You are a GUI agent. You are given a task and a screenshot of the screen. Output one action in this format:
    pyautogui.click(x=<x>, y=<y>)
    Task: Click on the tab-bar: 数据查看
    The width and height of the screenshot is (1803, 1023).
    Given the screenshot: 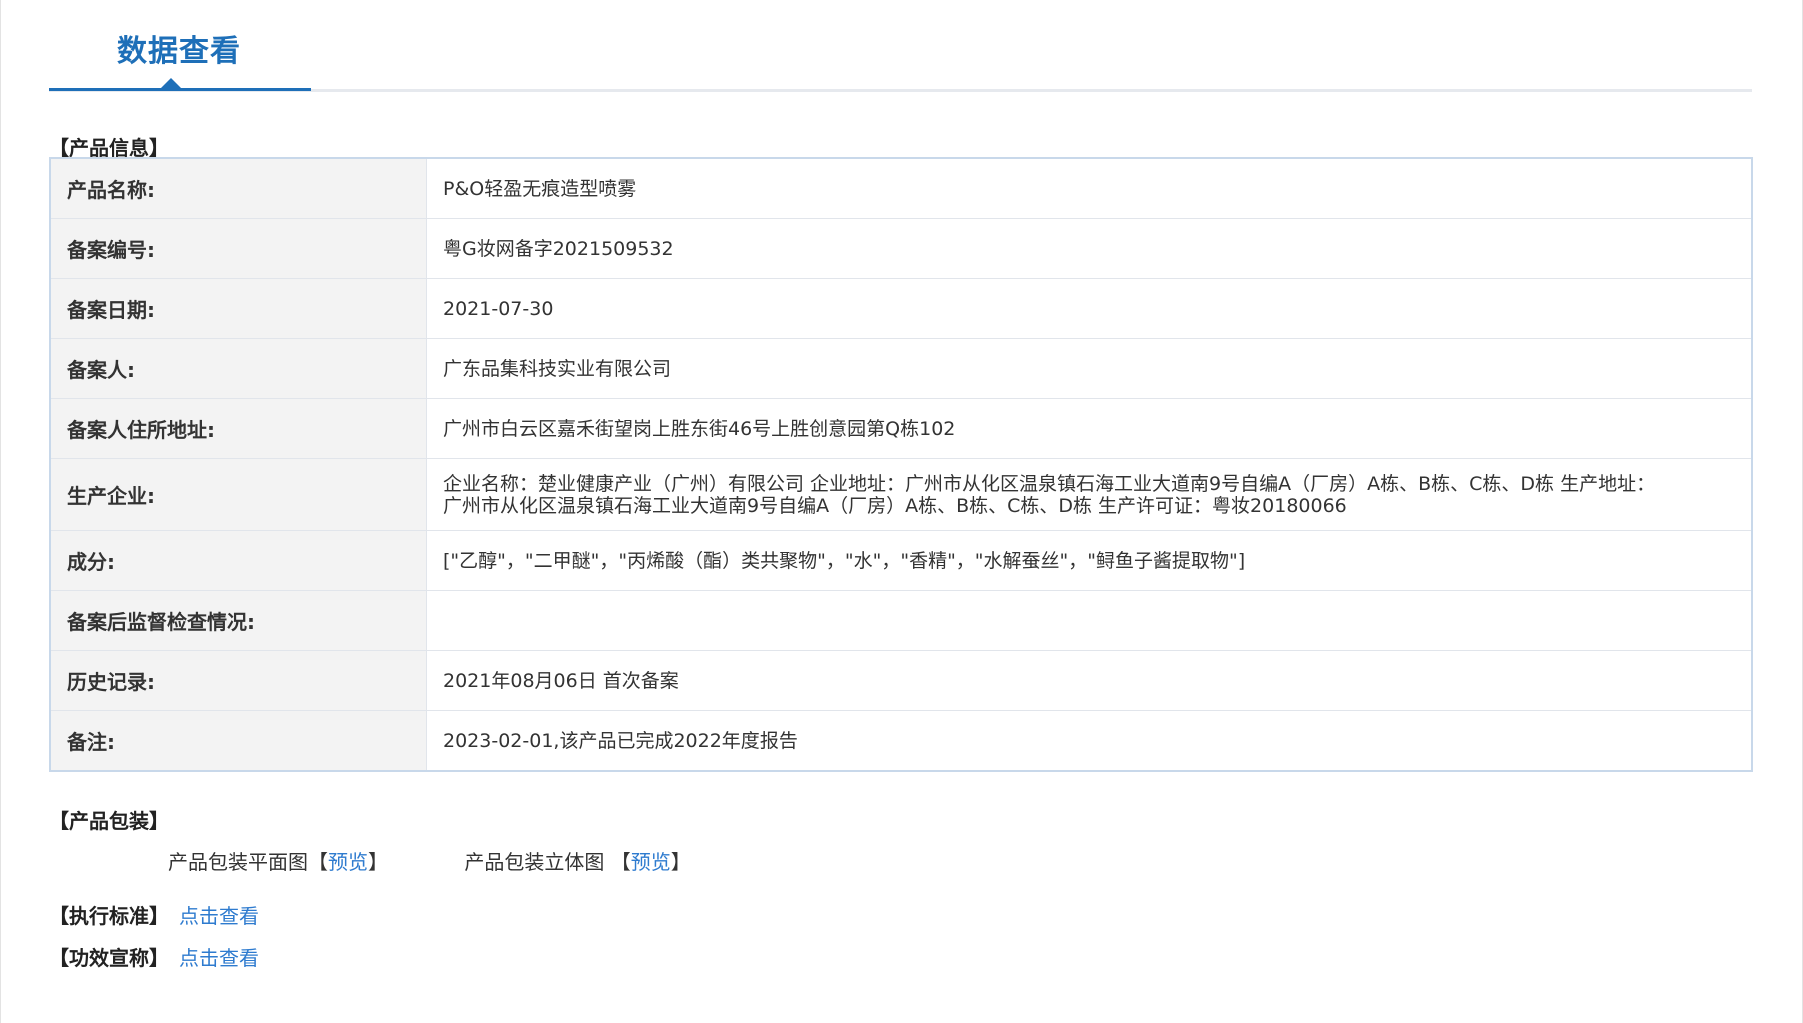 What is the action you would take?
    pyautogui.click(x=900, y=47)
    